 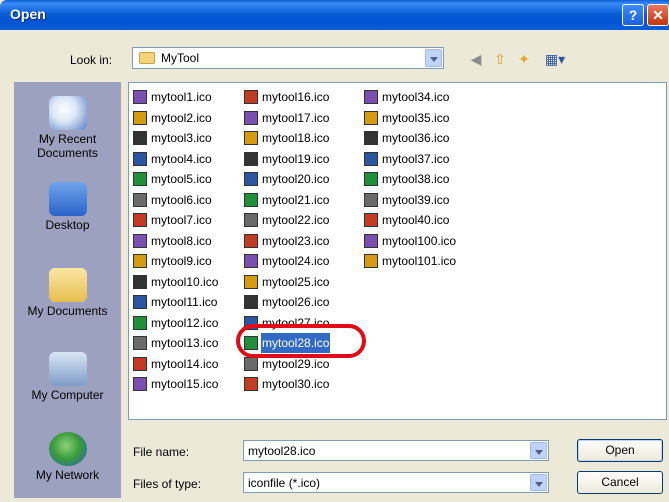 What do you see at coordinates (288, 58) in the screenshot?
I see `look-in-combo: MyTool` at bounding box center [288, 58].